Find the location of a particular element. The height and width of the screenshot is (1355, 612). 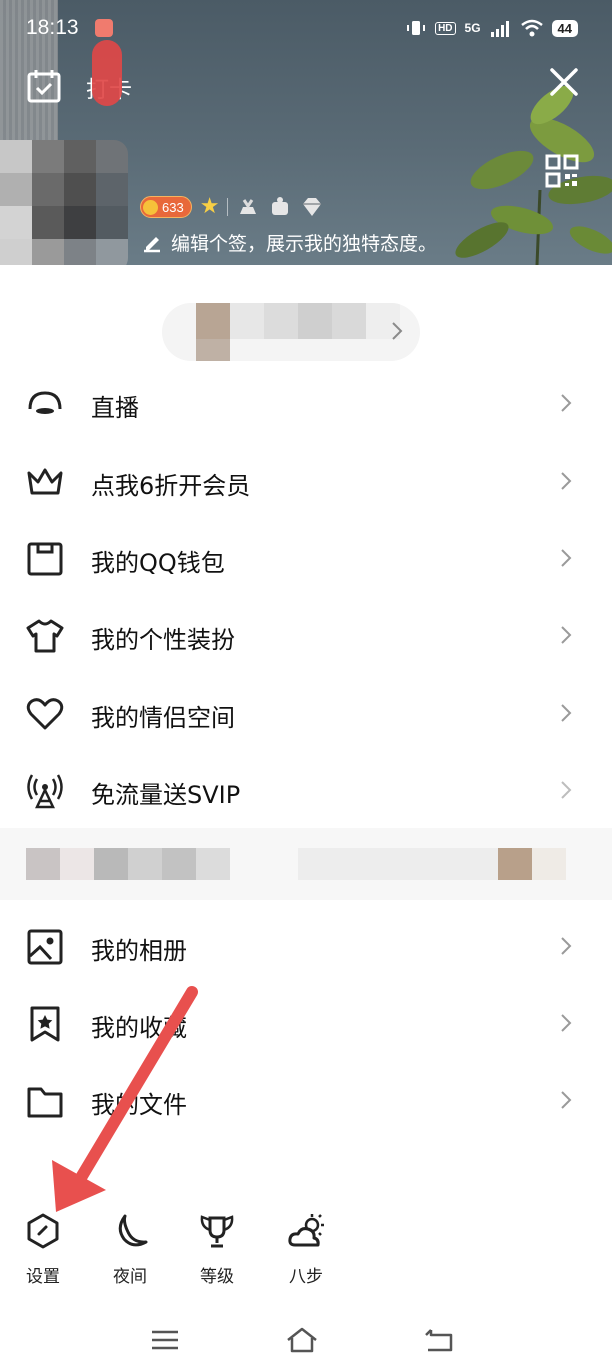

signature-text: 编辑个签，展示我的独特态度。 is located at coordinates (304, 244).